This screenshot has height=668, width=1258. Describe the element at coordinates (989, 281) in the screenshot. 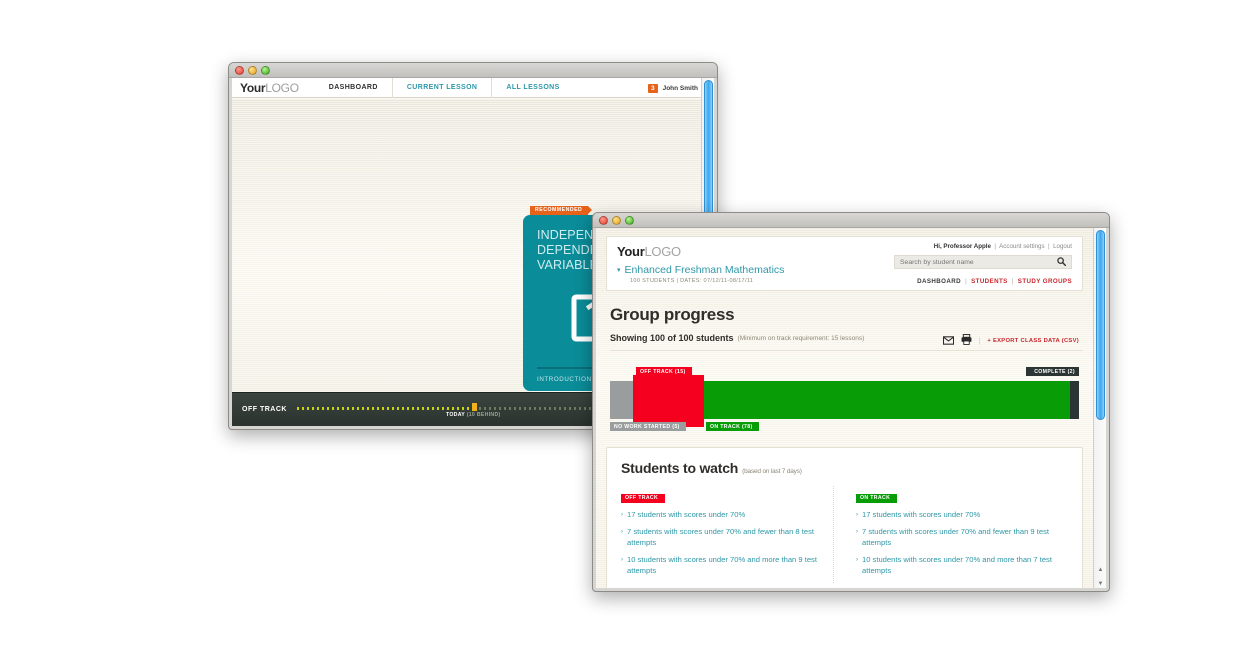

I see `tab-students: STUDENTS` at that location.